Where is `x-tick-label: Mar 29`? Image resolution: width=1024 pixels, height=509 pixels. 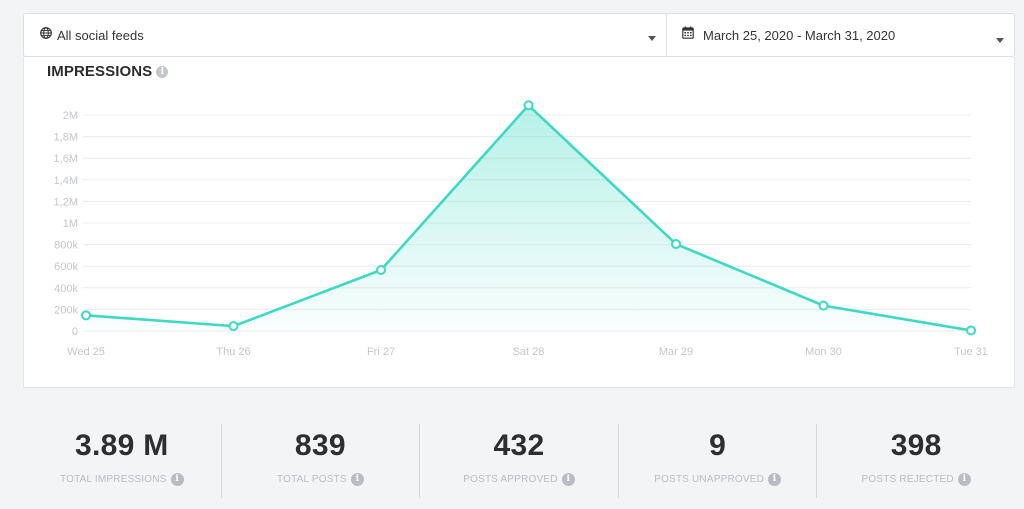 x-tick-label: Mar 29 is located at coordinates (676, 352).